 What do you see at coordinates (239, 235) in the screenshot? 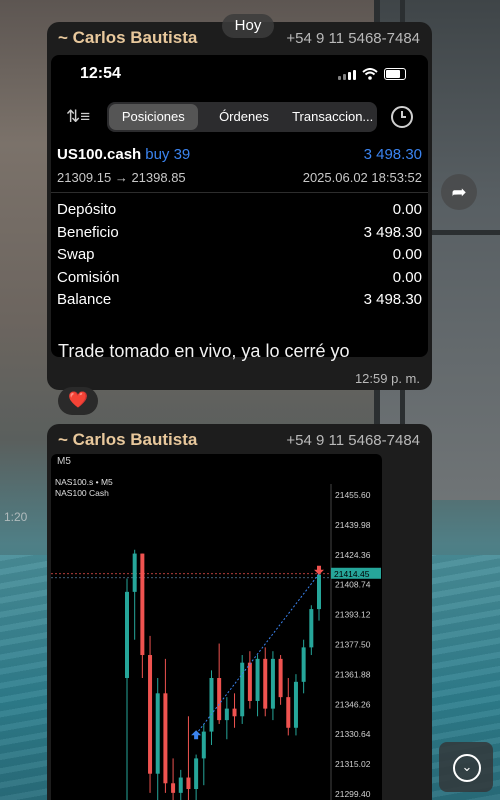
I see `summary-row-beneficio: Beneficio 3 498.30` at bounding box center [239, 235].